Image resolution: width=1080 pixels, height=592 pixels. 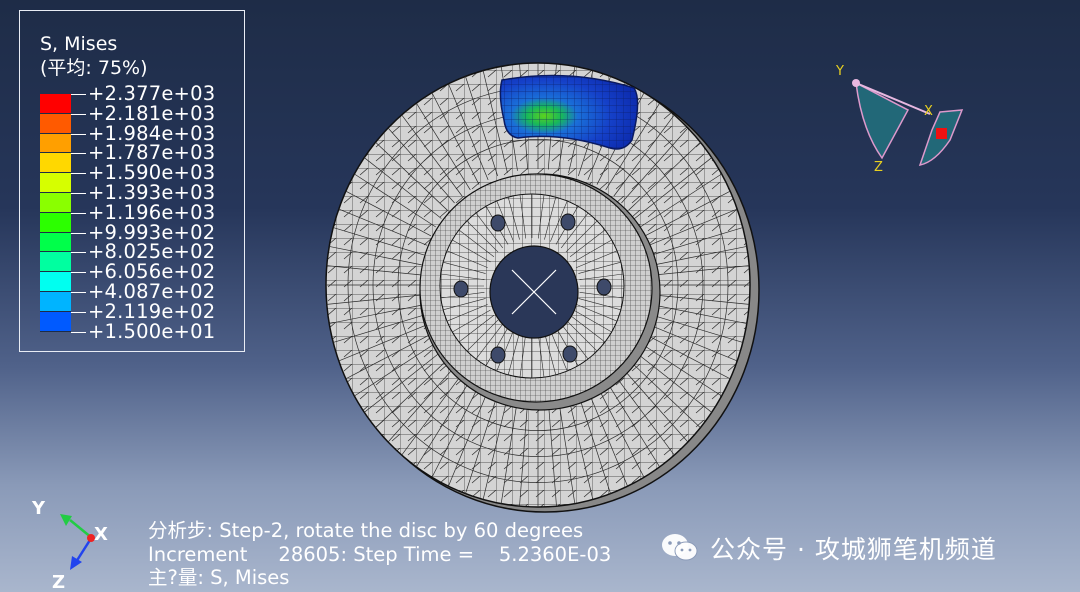 What do you see at coordinates (840, 71) in the screenshot?
I see `triad-top-y-label: Y` at bounding box center [840, 71].